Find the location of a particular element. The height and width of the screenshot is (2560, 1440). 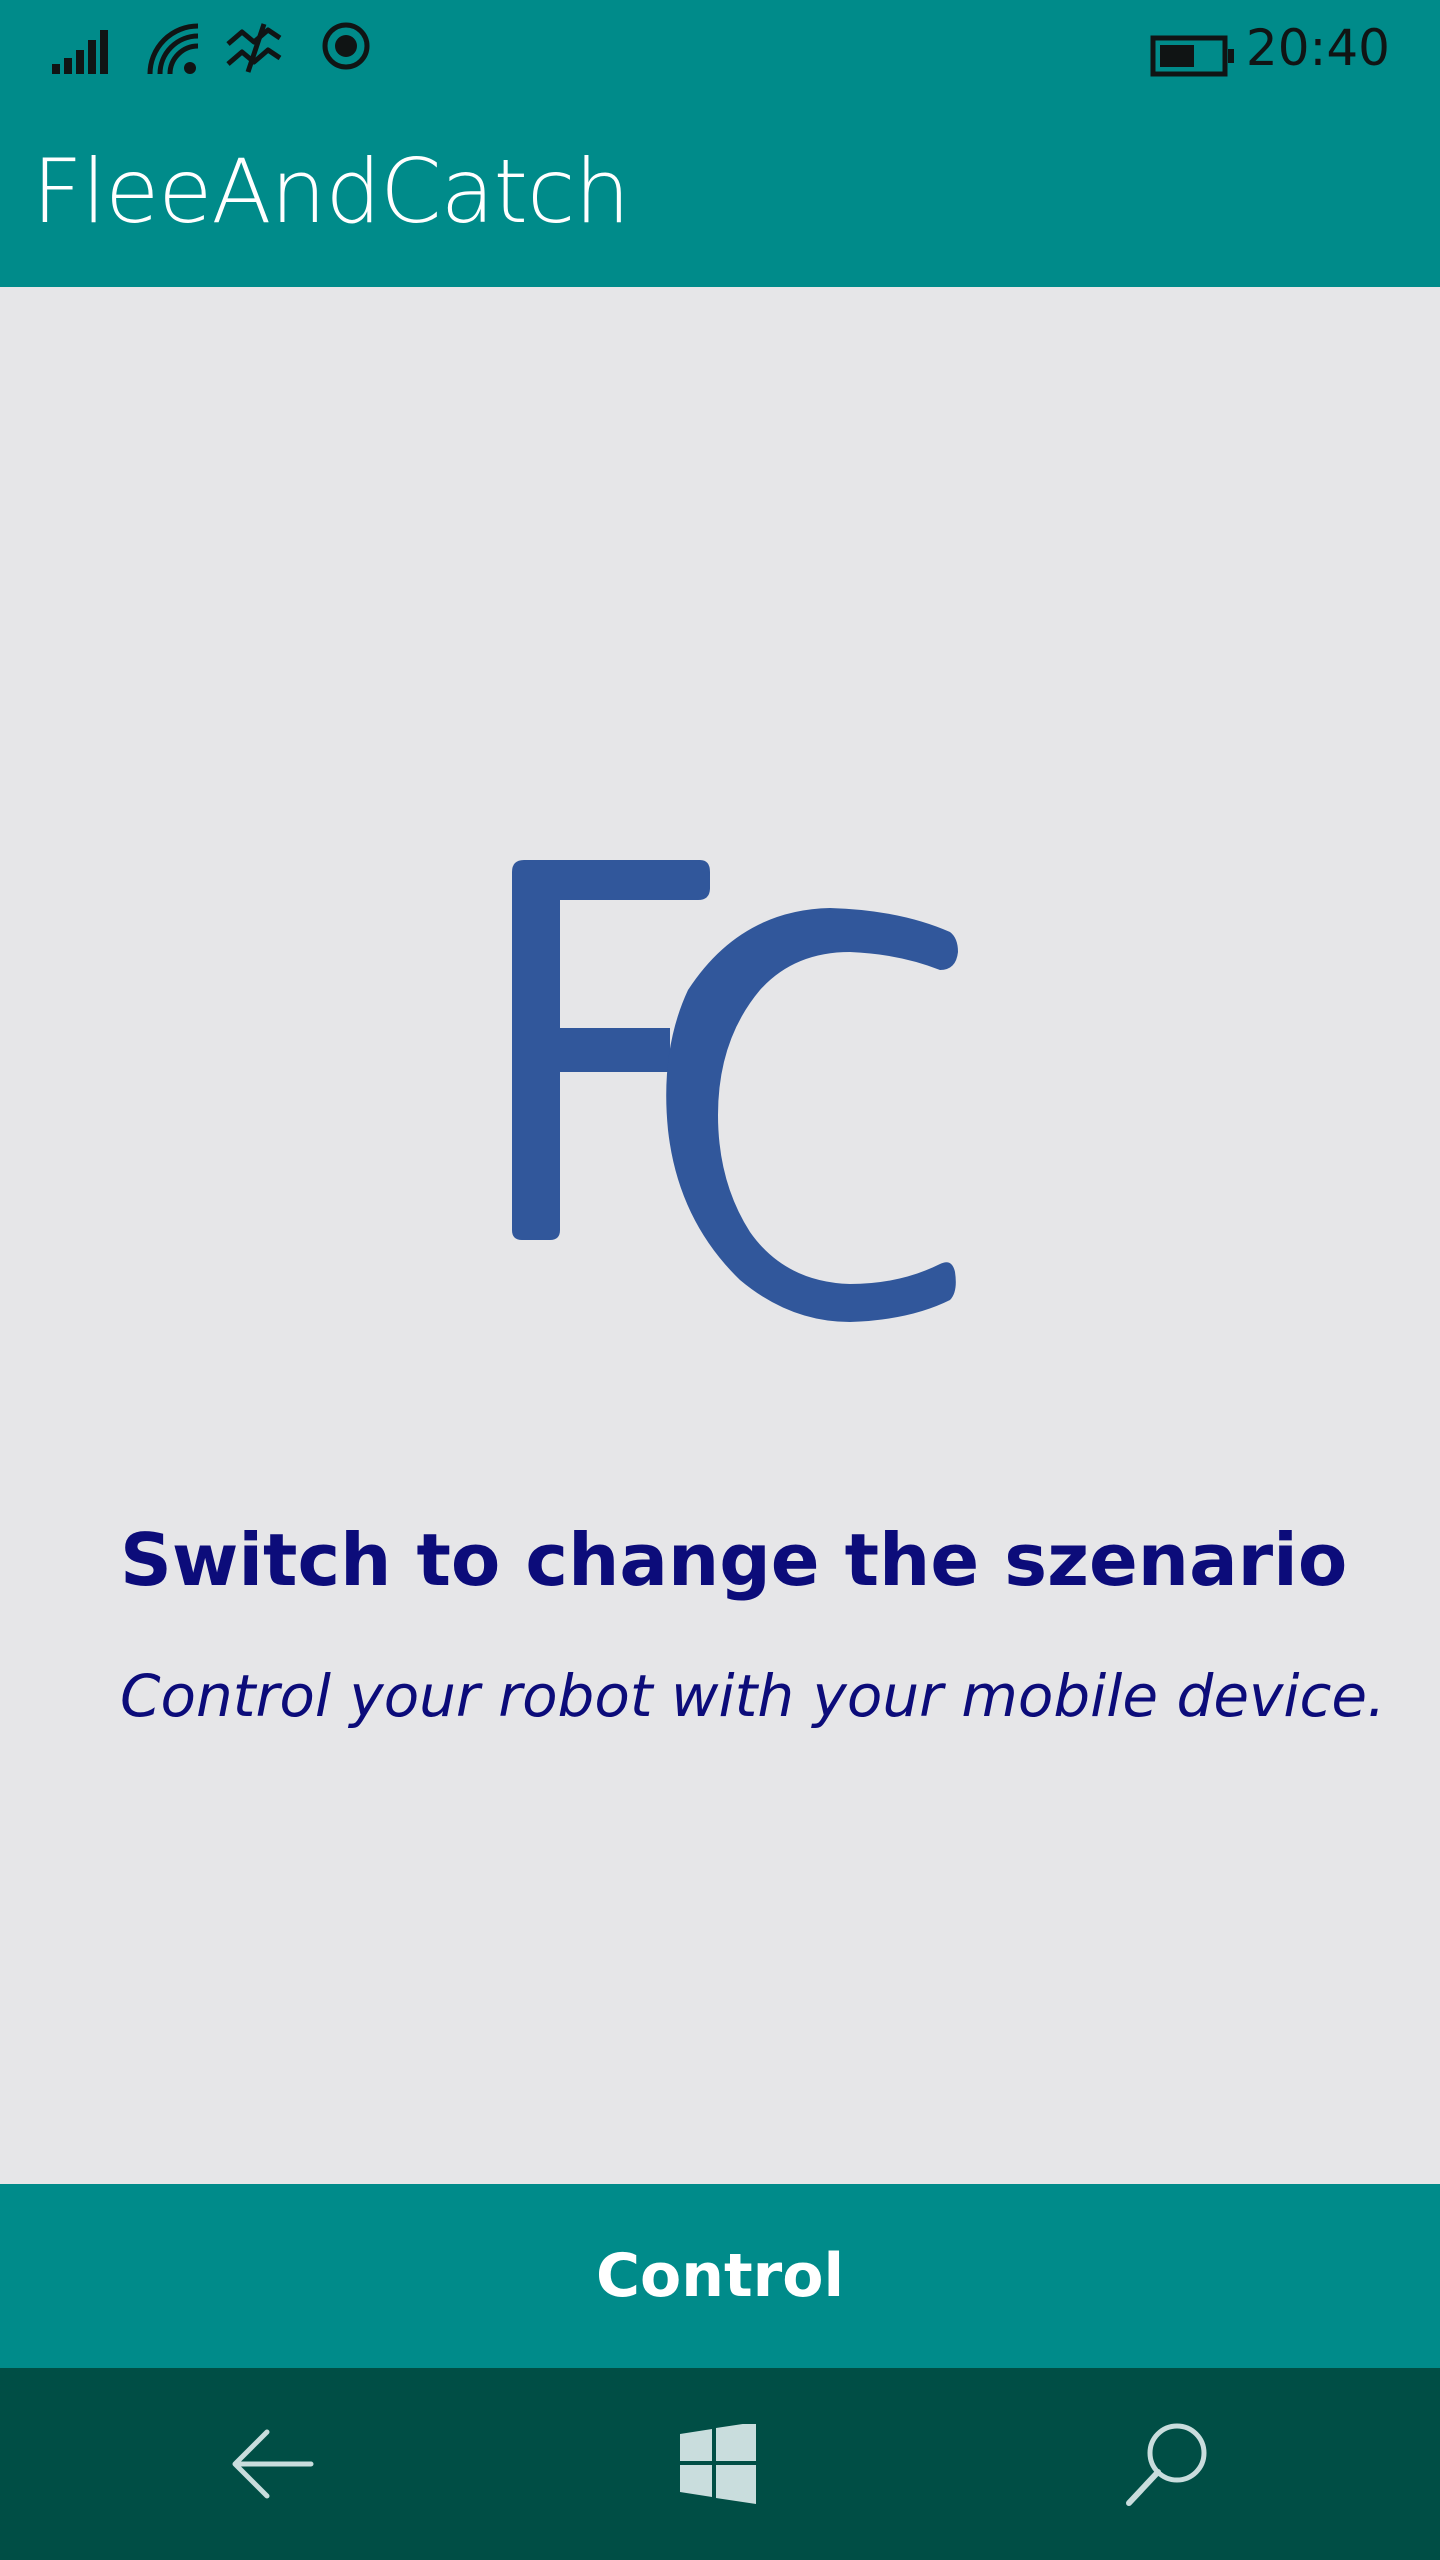

wifi-icon is located at coordinates (173, 49).